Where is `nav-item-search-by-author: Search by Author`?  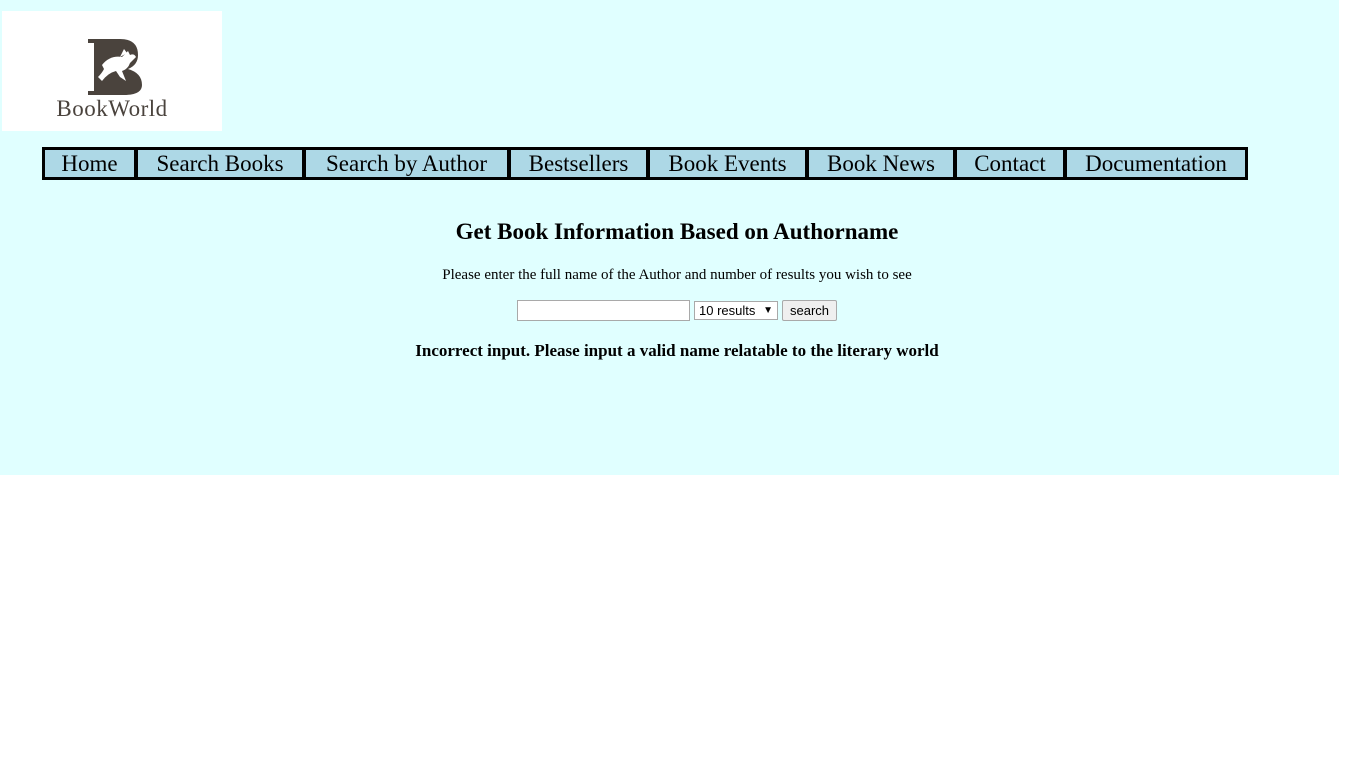 nav-item-search-by-author: Search by Author is located at coordinates (406, 163).